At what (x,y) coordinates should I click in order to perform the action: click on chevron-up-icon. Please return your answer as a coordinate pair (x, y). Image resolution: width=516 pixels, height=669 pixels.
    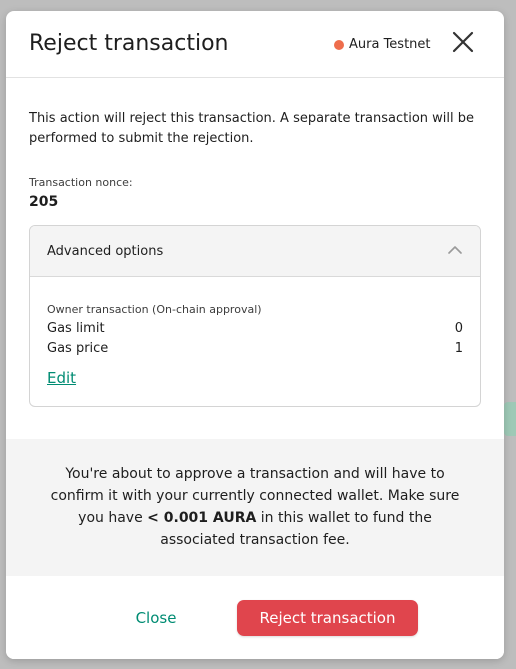
    Looking at the image, I should click on (455, 250).